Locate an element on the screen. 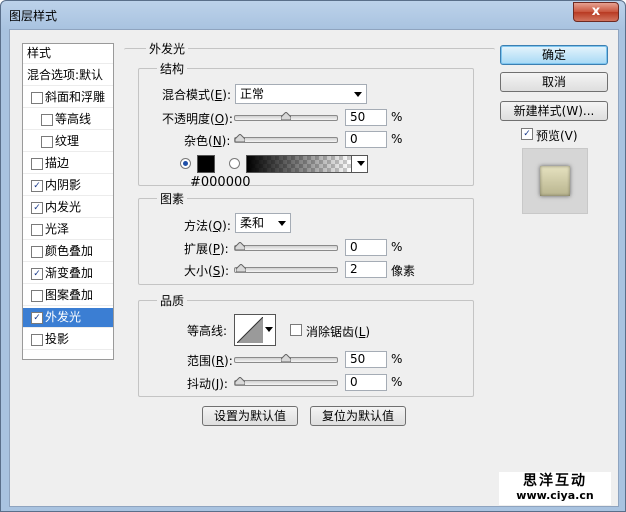 The width and height of the screenshot is (626, 512). gradient-radio is located at coordinates (234, 163).